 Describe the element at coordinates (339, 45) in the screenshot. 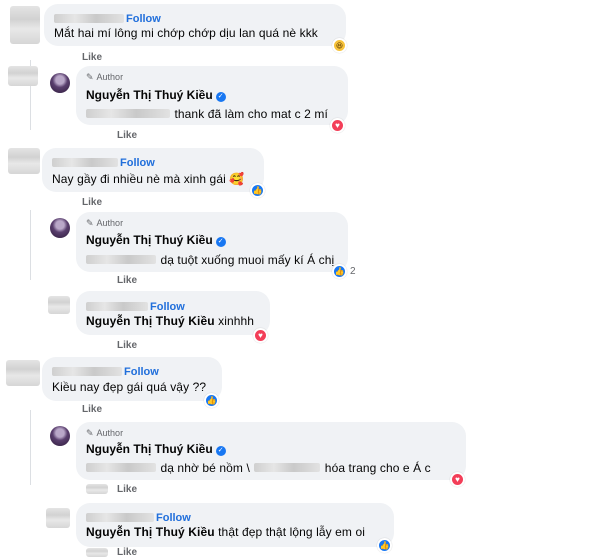

I see `haha-reaction-icon: 😆` at that location.